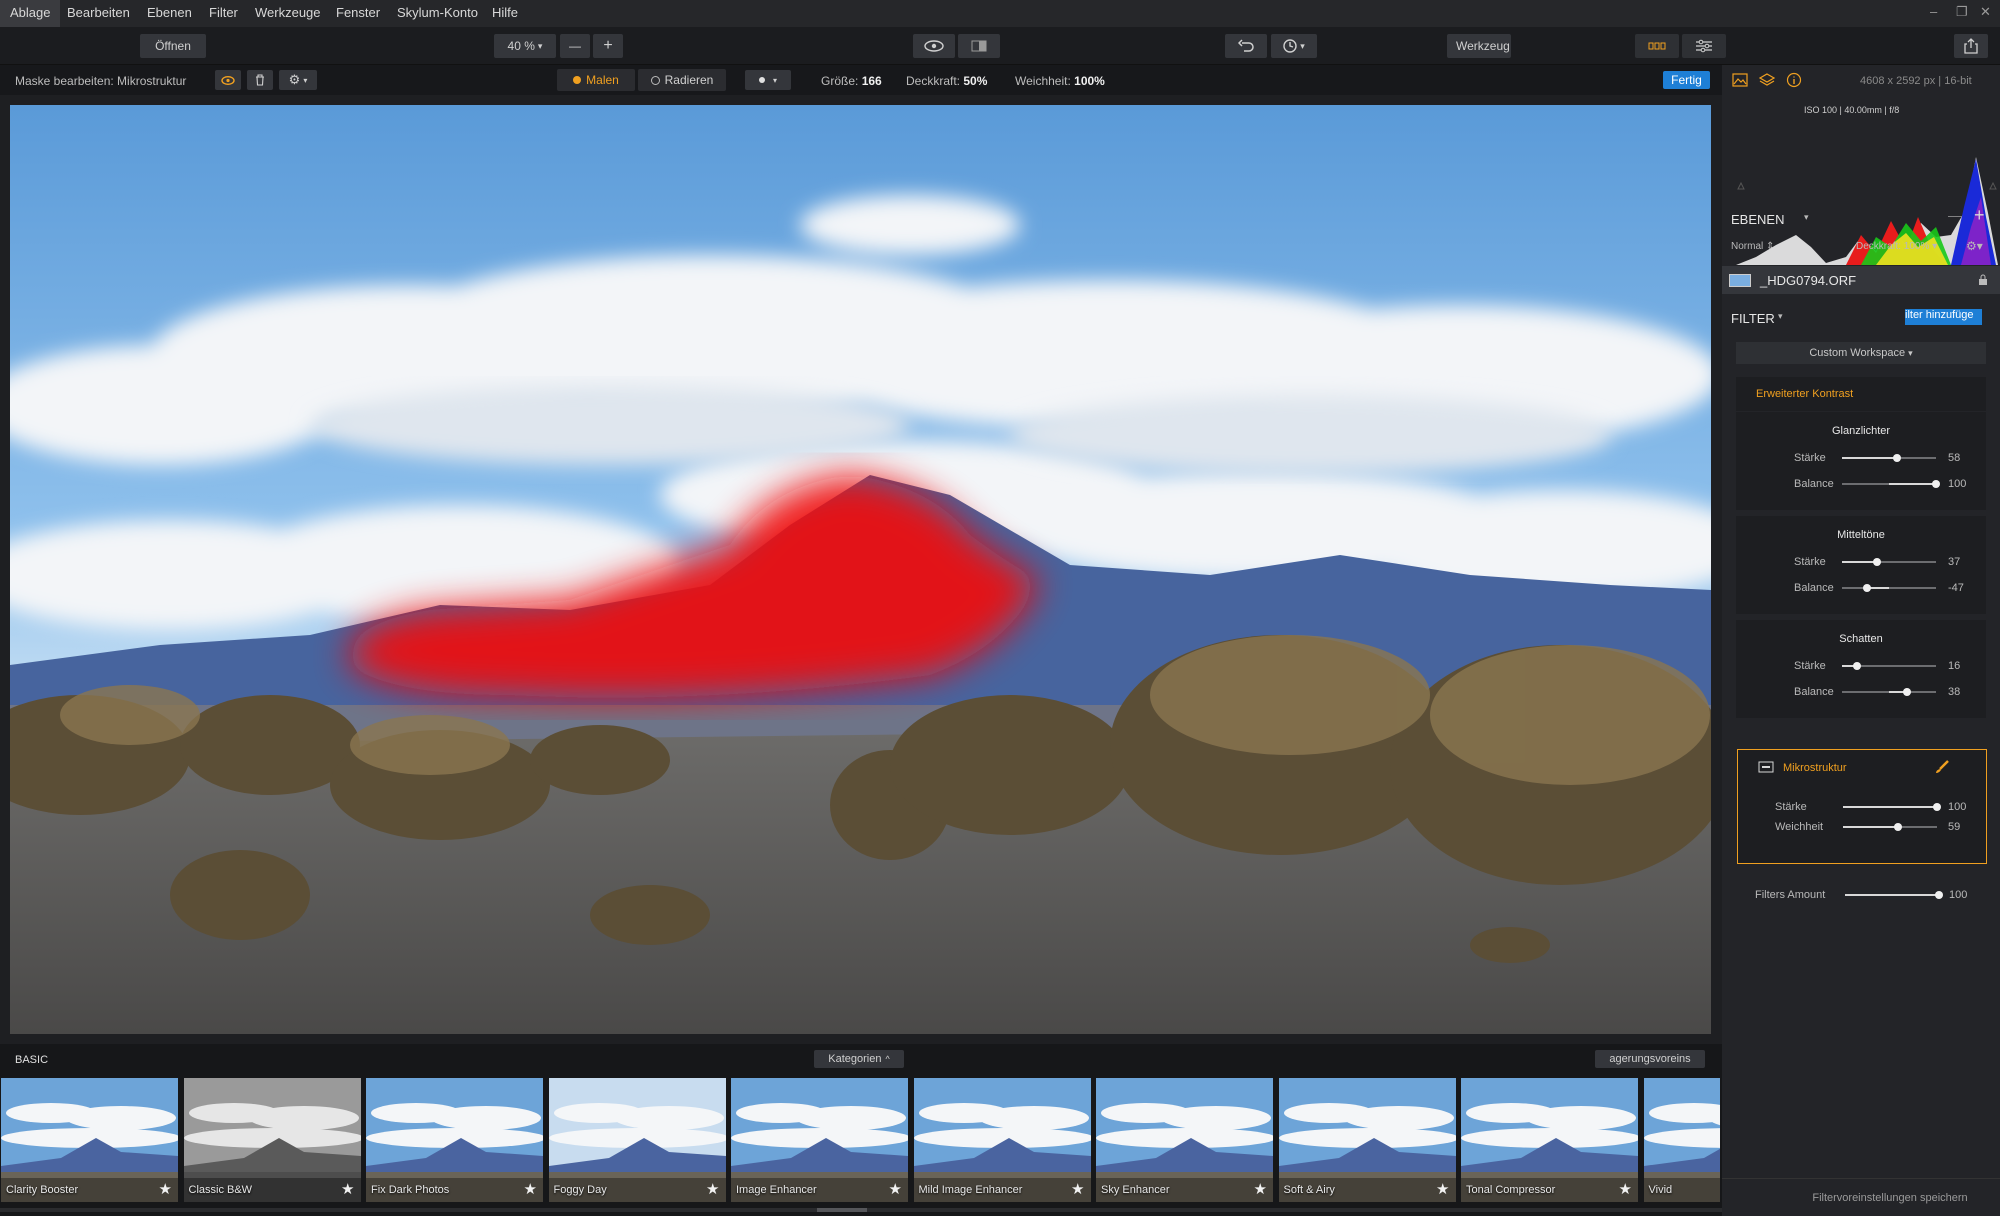  Describe the element at coordinates (525, 46) in the screenshot. I see `zoom-select: 40 % ▾` at that location.